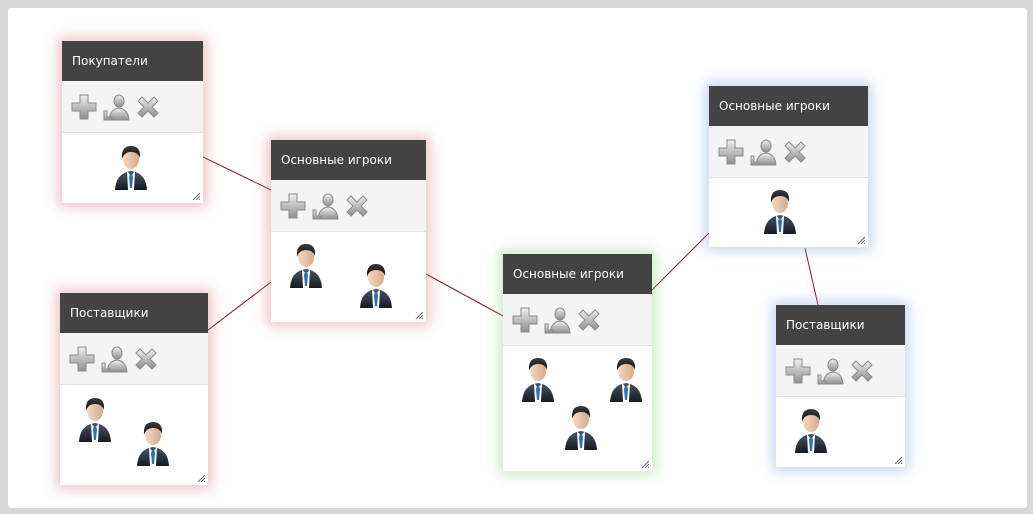 This screenshot has width=1033, height=514. I want to click on card-key-players-right: Основные игроки, so click(788, 166).